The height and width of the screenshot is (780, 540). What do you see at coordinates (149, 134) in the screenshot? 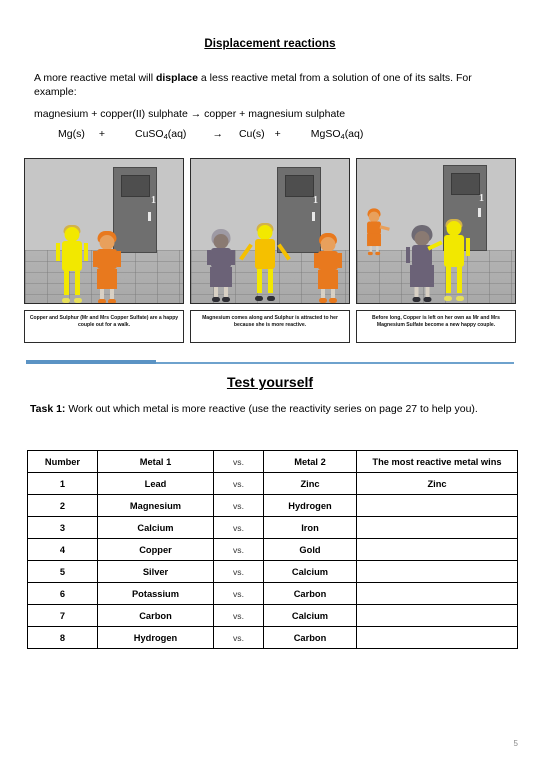
I see `formula-cuso: CuSO` at bounding box center [149, 134].